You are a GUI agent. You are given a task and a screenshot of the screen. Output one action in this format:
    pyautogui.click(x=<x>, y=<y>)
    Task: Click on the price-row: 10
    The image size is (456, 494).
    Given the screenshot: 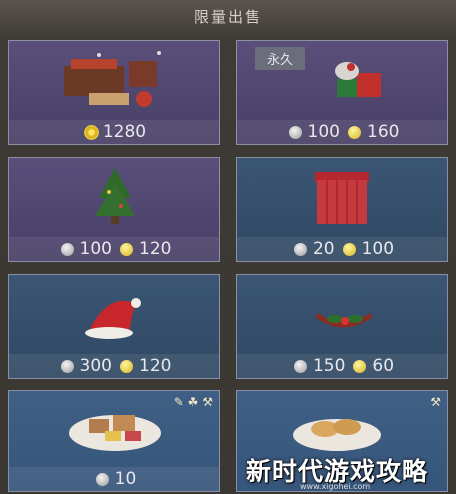 What is the action you would take?
    pyautogui.click(x=114, y=479)
    